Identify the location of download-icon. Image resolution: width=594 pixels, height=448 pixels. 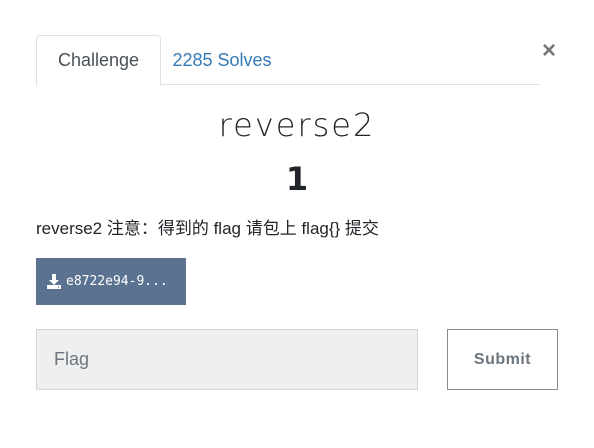
(54, 281).